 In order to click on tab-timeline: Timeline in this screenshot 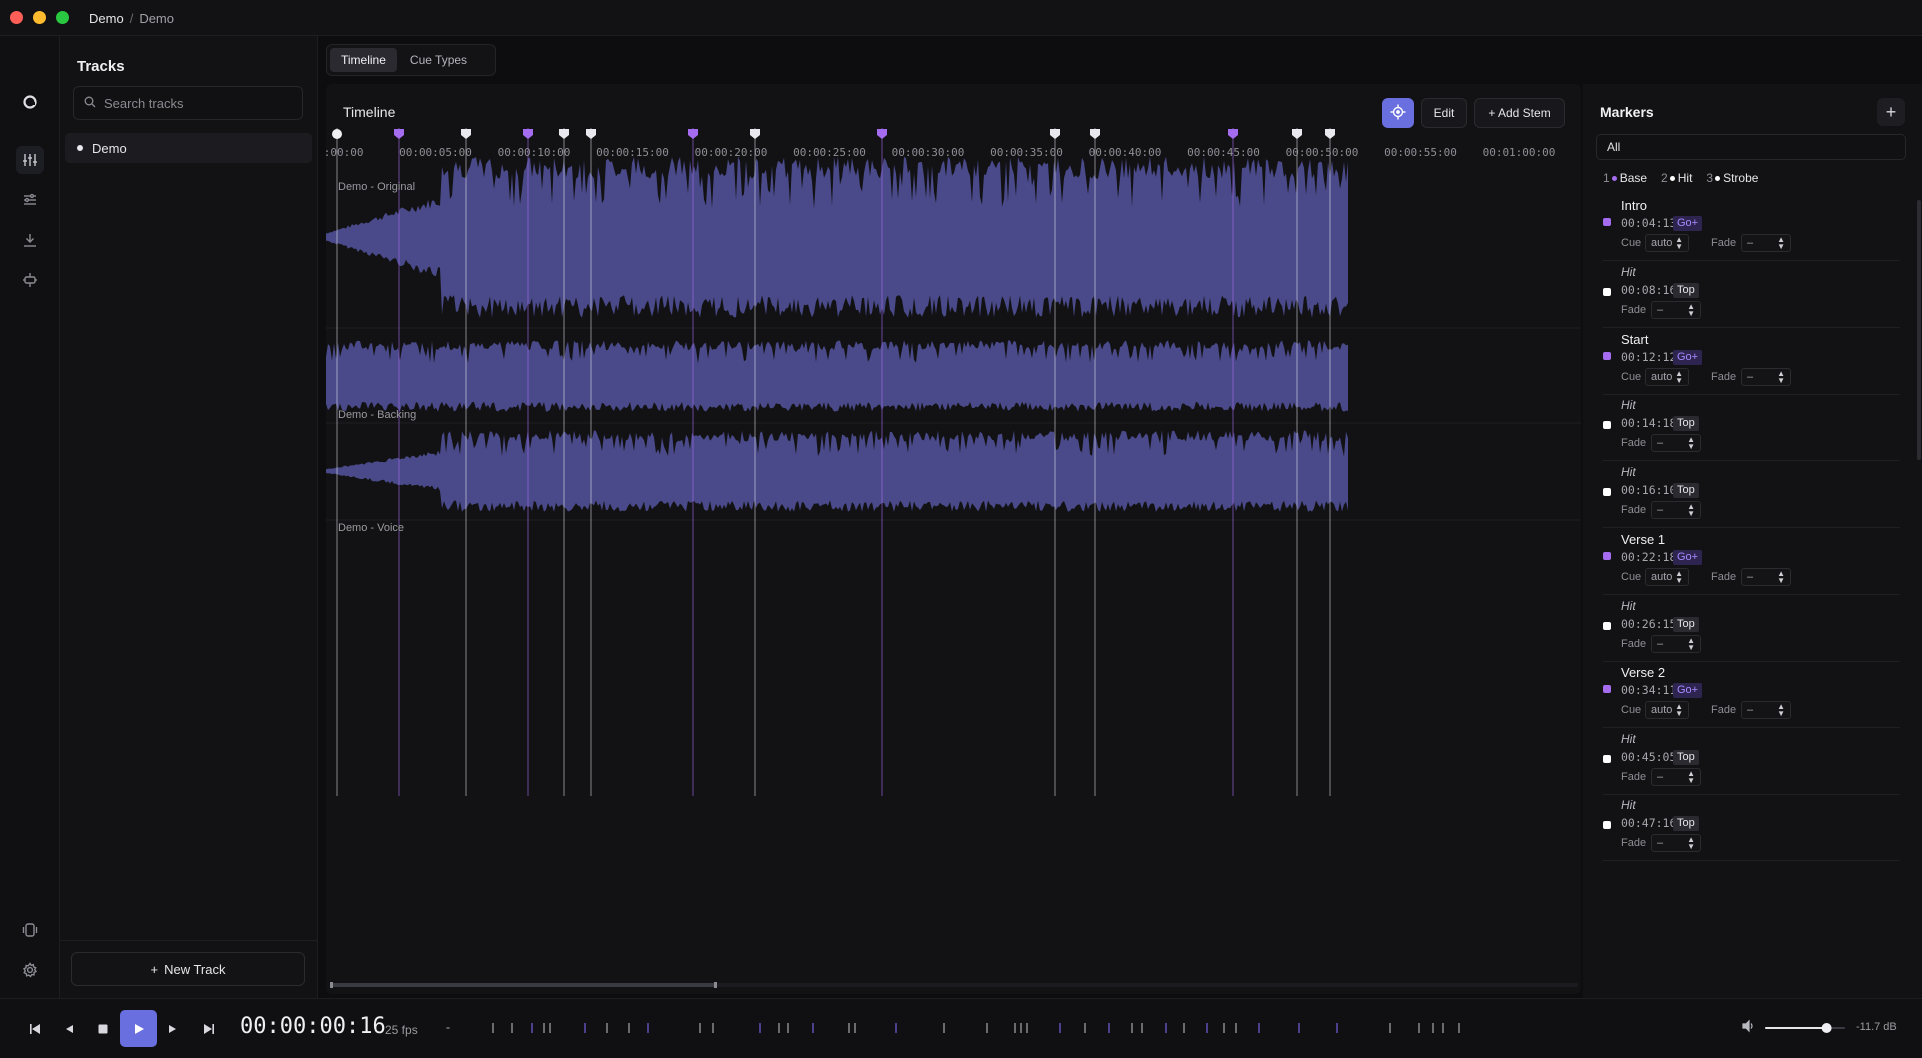, I will do `click(363, 60)`.